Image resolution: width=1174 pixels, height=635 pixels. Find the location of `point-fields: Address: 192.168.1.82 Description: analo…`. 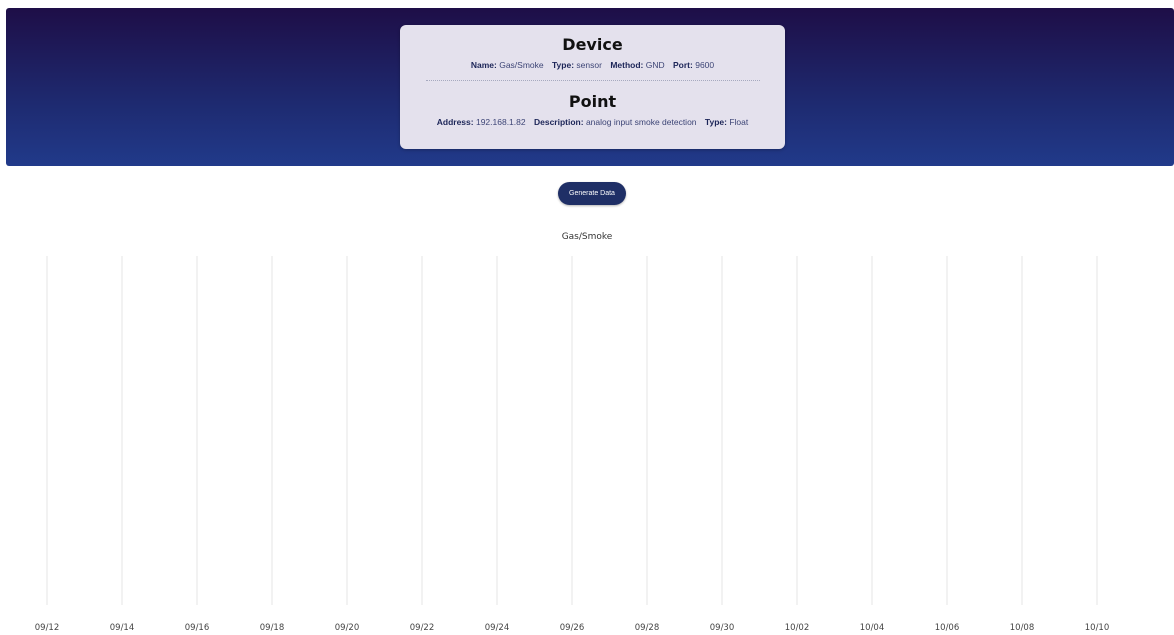

point-fields: Address: 192.168.1.82 Description: analo… is located at coordinates (592, 122).